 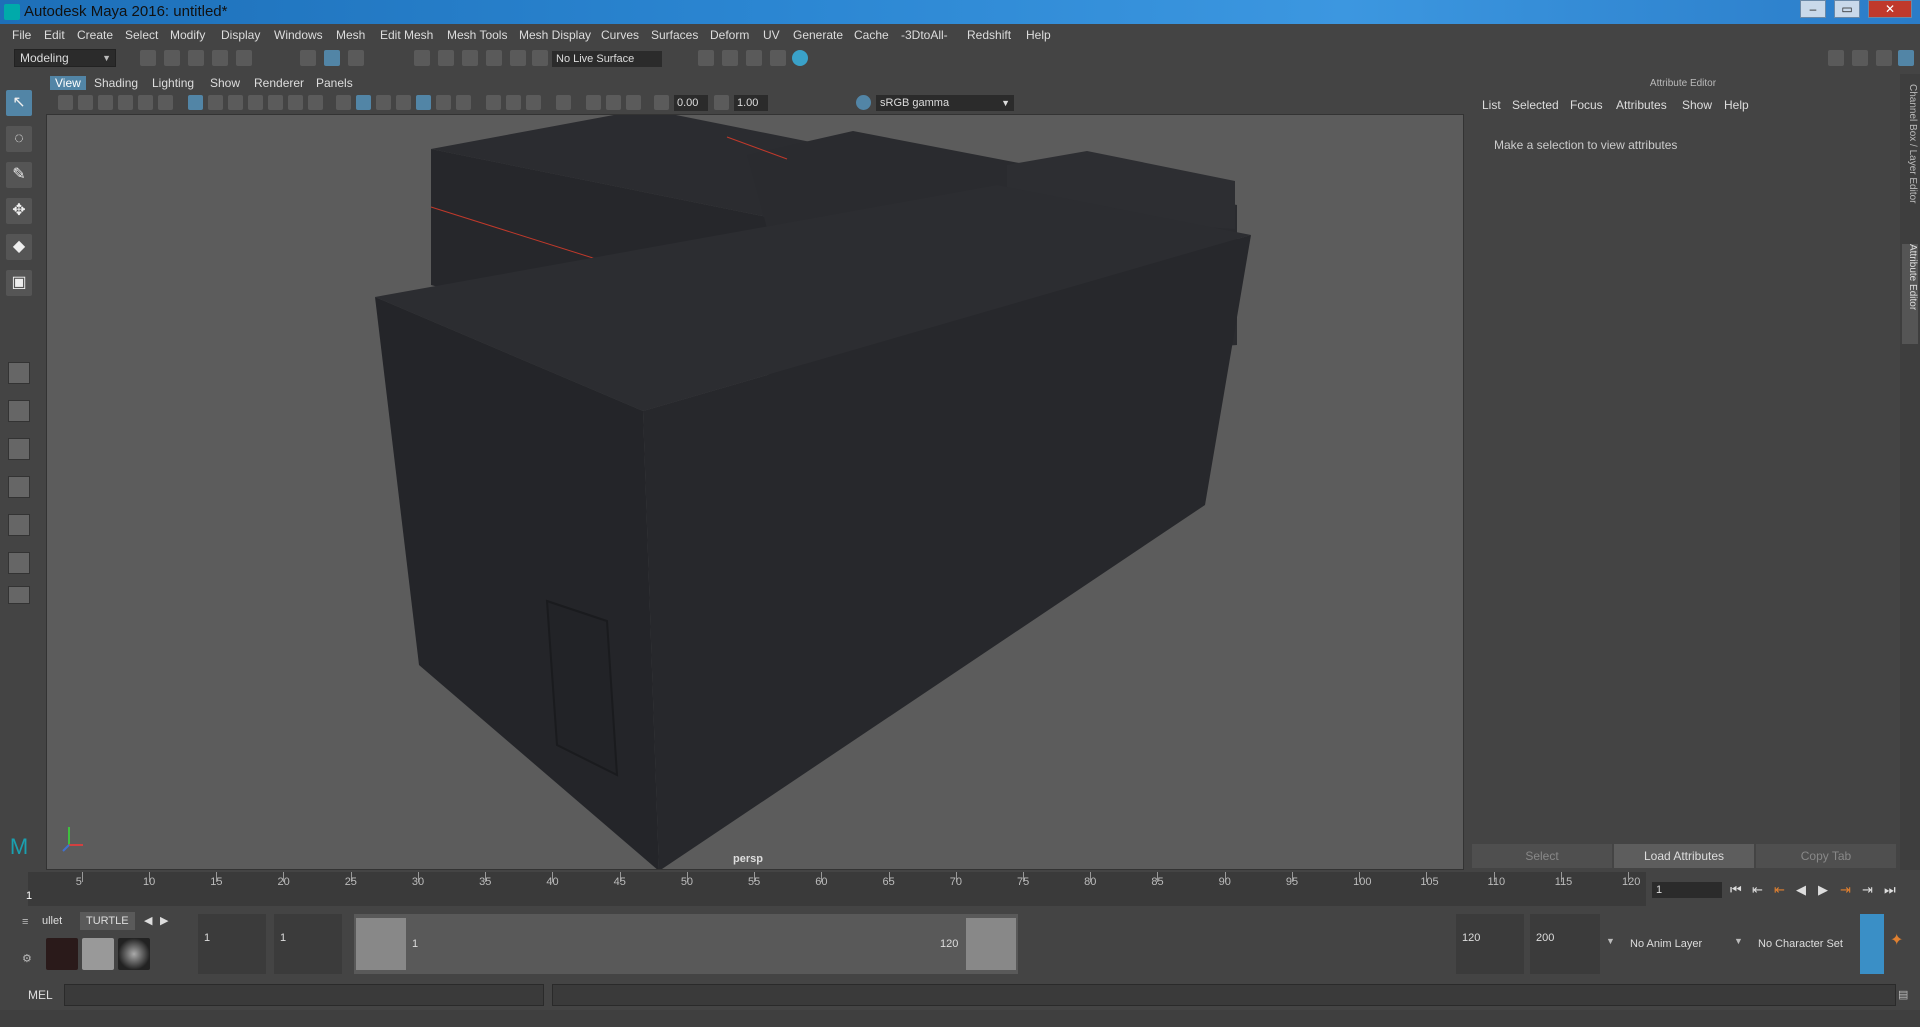 I want to click on command-input, so click(x=304, y=995).